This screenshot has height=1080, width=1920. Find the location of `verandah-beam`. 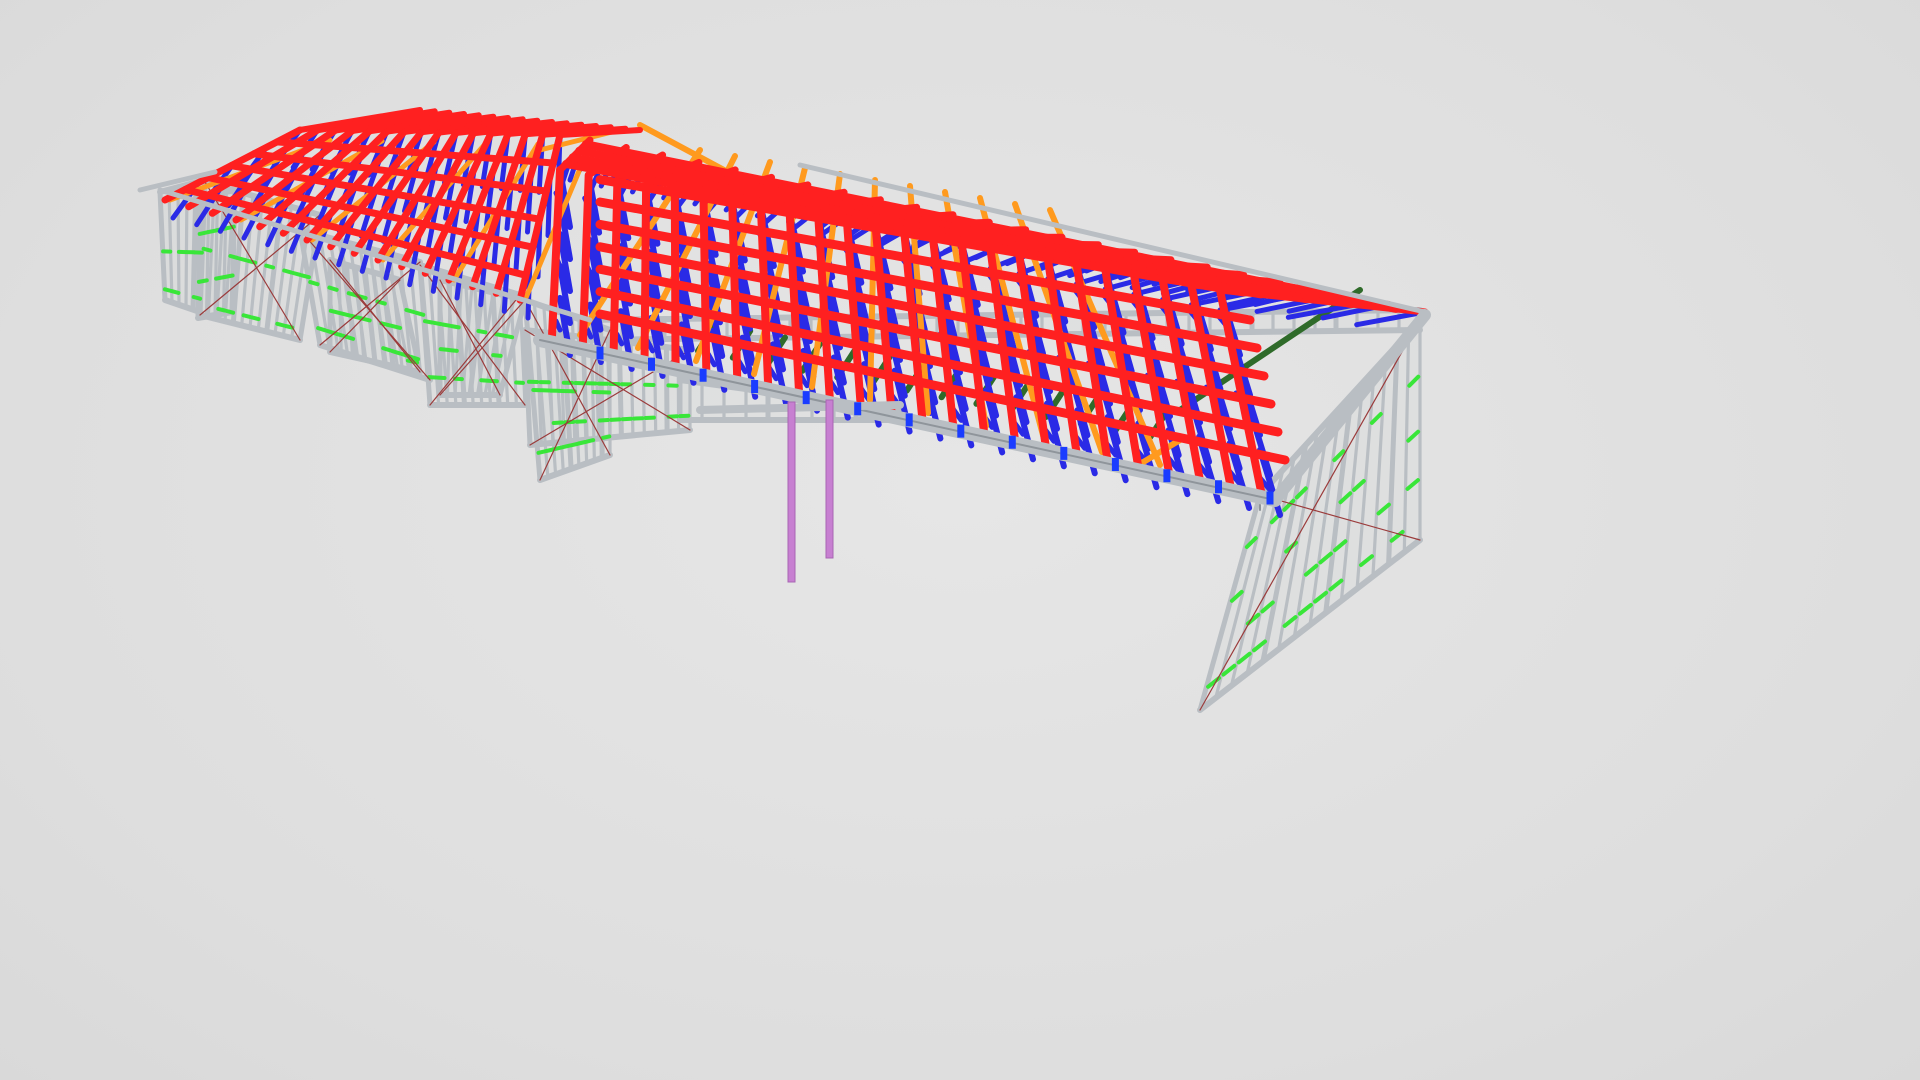

verandah-beam is located at coordinates (800, 407).